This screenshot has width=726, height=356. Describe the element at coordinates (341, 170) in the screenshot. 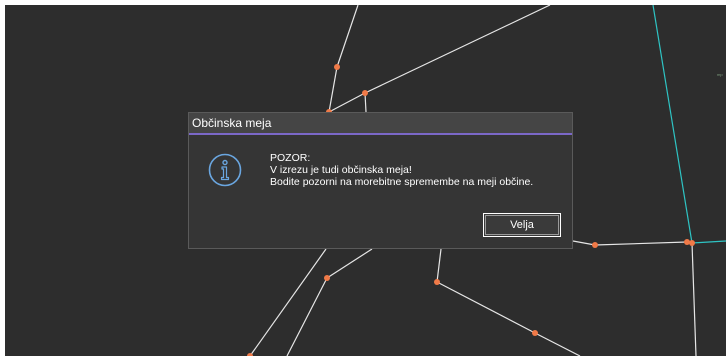

I see `dialog-message-line1: V izrezu je tudi občinska meja!` at that location.